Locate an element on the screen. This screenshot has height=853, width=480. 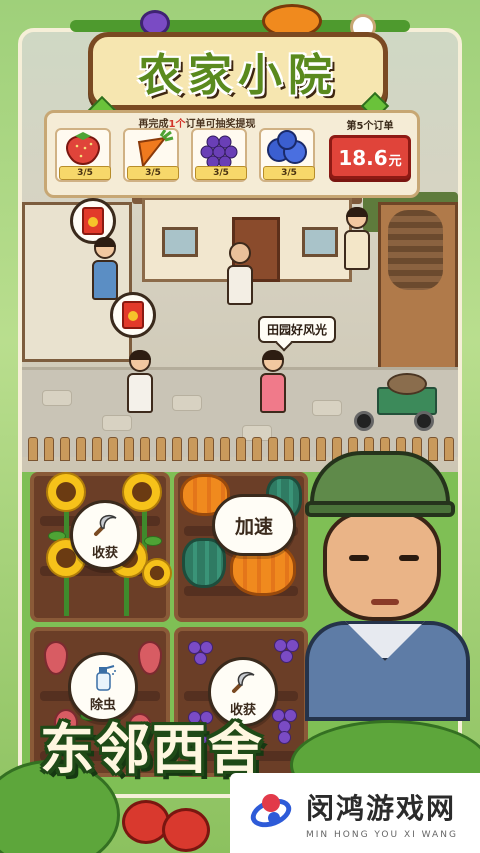
game-title: 农家小院 is located at coordinates (238, 75).